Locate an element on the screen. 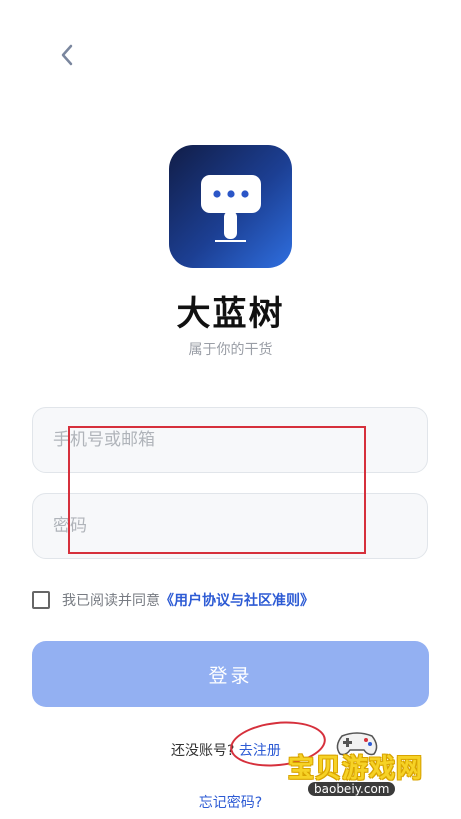 The width and height of the screenshot is (461, 819). agreement-text: 我已阅读并同意 is located at coordinates (111, 601).